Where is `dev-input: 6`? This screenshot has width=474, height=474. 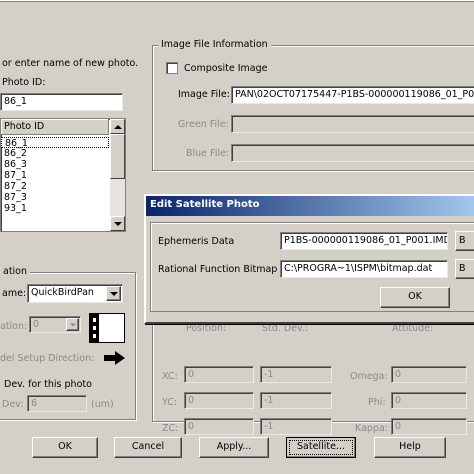
dev-input: 6 is located at coordinates (57, 403).